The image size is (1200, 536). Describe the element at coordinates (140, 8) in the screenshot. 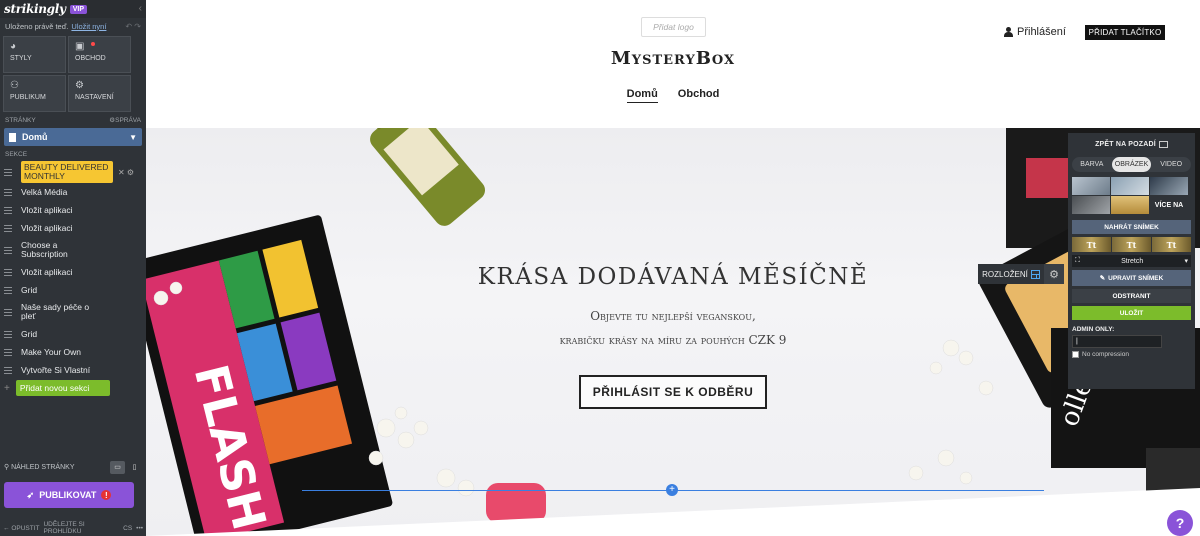

I see `collapse-sidebar-icon: ‹` at that location.